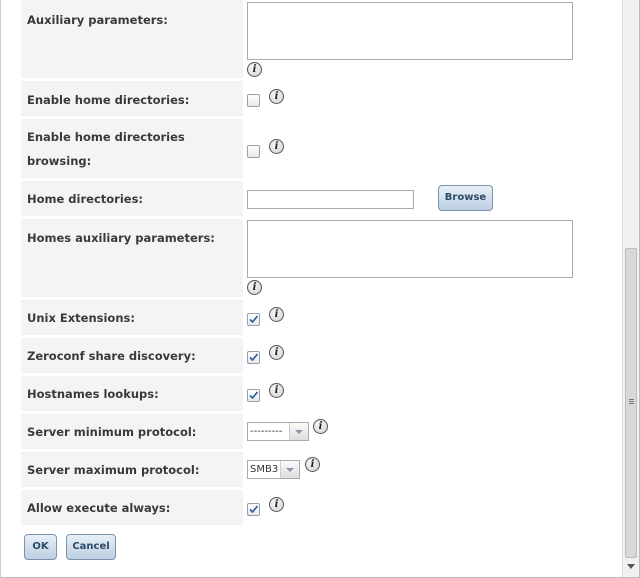 The image size is (640, 578). I want to click on select-value: ---------, so click(266, 431).